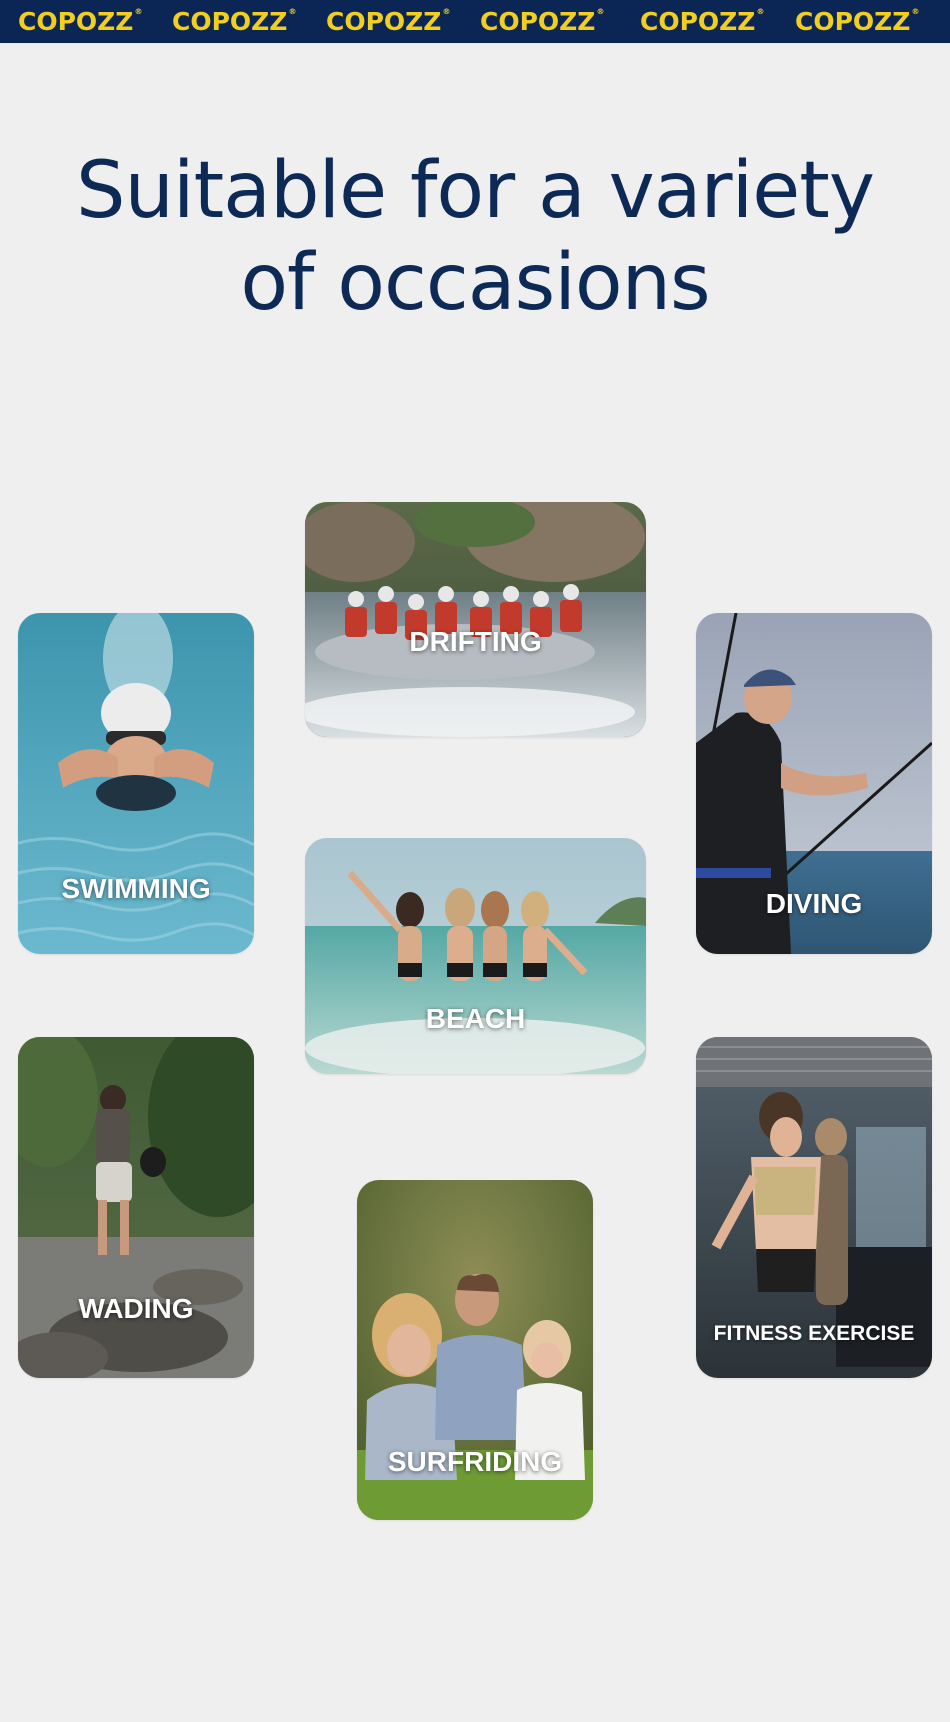  I want to click on occasion-label: BEACH, so click(475, 1018).